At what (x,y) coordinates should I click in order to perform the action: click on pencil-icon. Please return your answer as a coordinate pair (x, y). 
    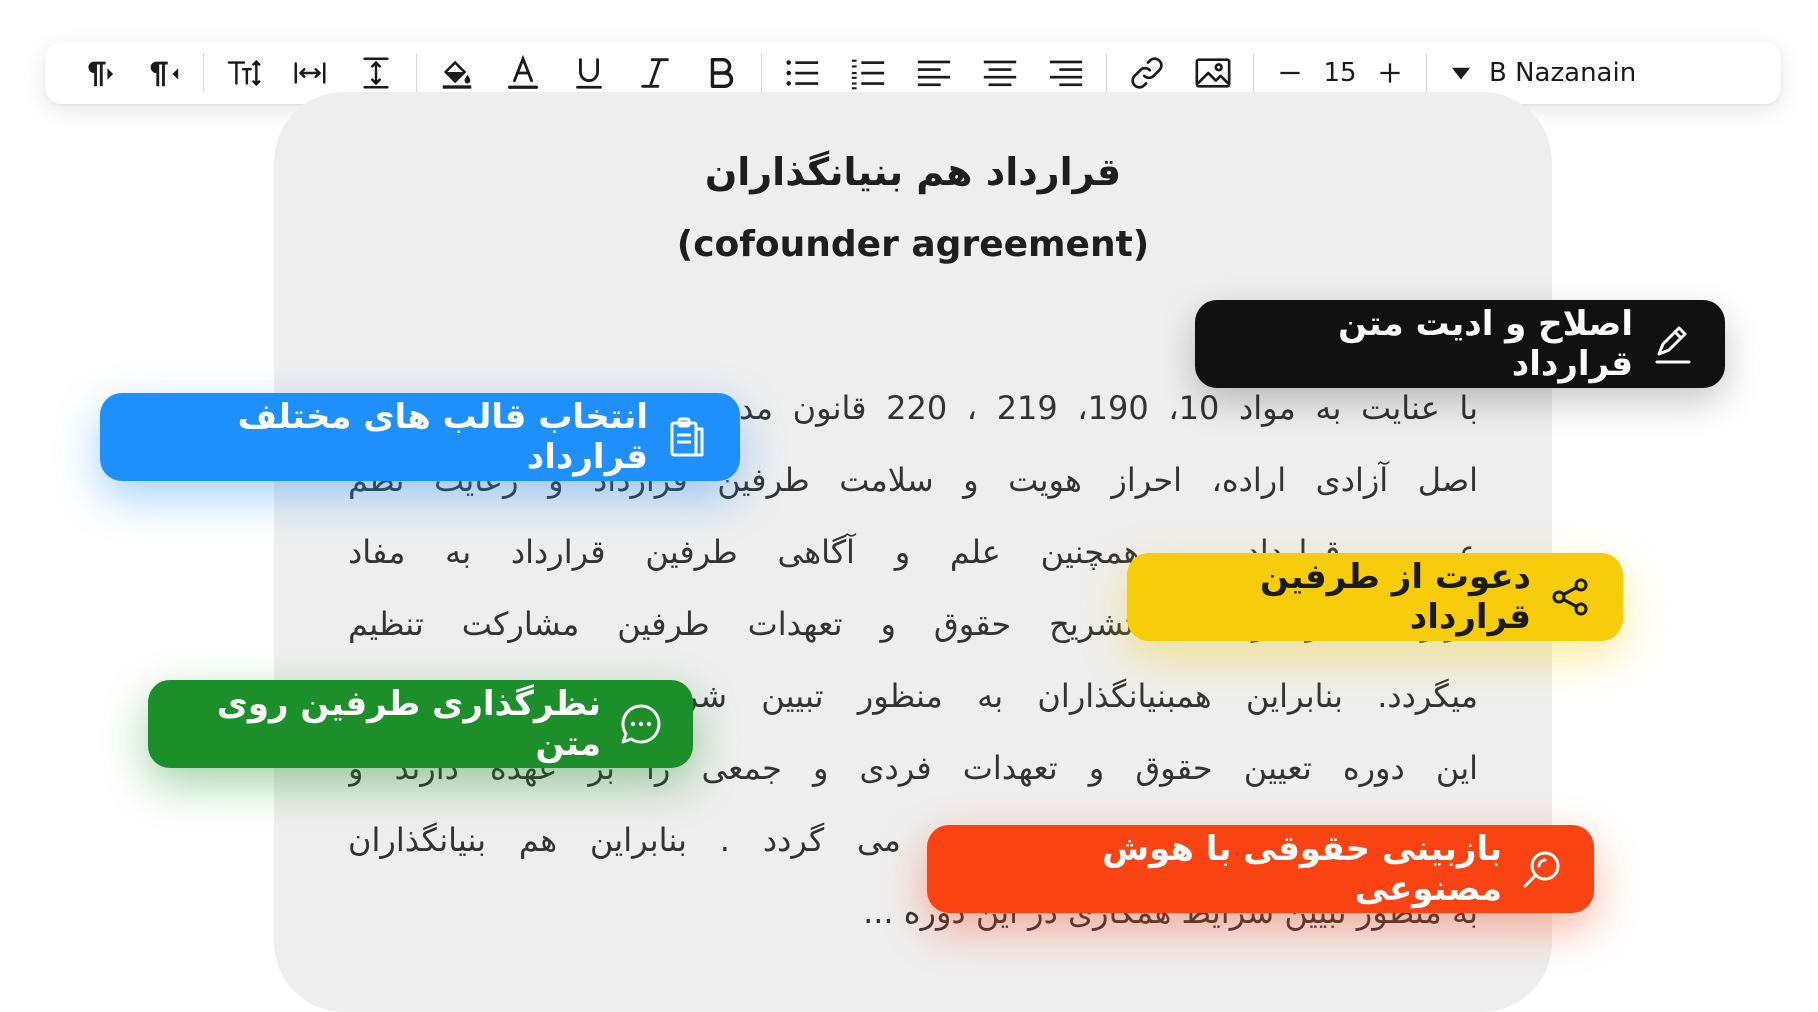
    Looking at the image, I should click on (1673, 345).